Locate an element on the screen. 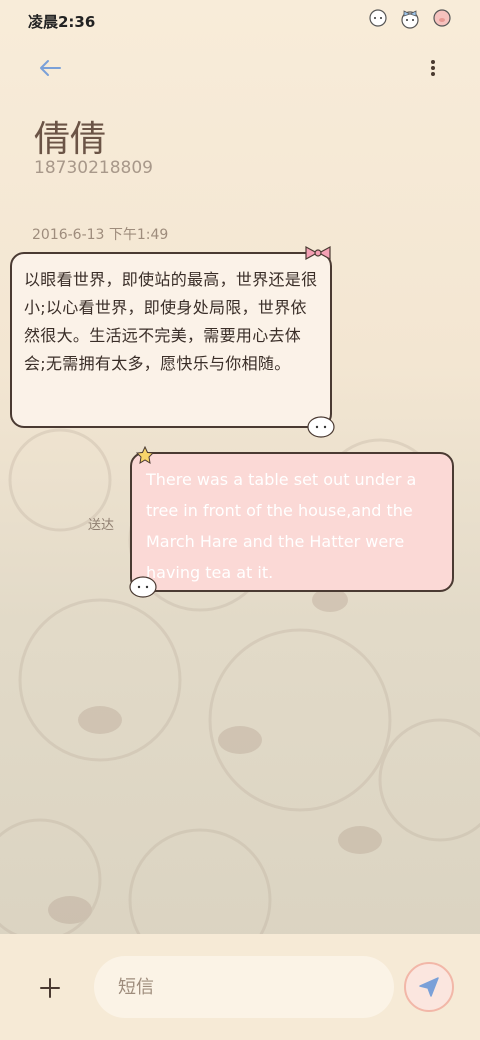  star-sticker-icon is located at coordinates (145, 455).